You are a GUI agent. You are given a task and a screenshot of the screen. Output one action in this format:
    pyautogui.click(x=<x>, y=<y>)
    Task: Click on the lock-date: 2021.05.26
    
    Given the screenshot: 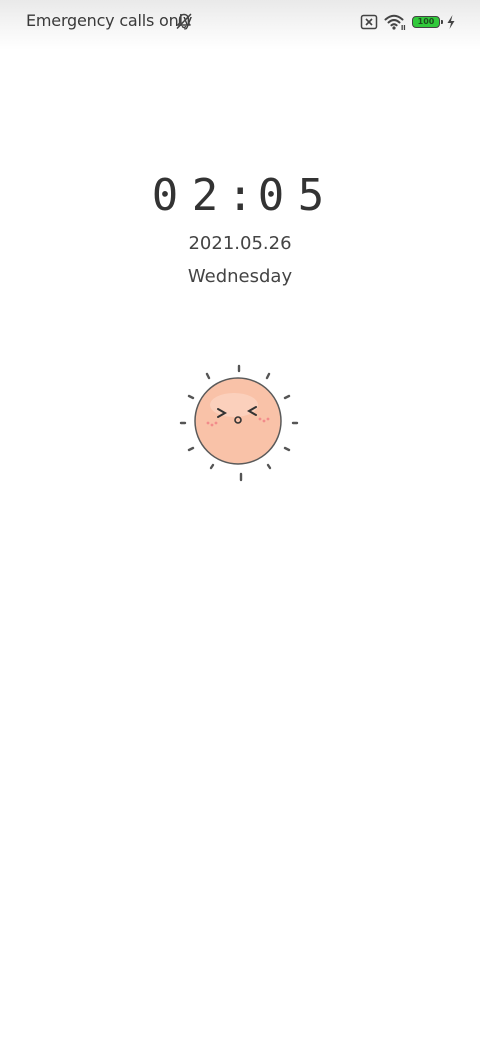 What is the action you would take?
    pyautogui.click(x=240, y=243)
    